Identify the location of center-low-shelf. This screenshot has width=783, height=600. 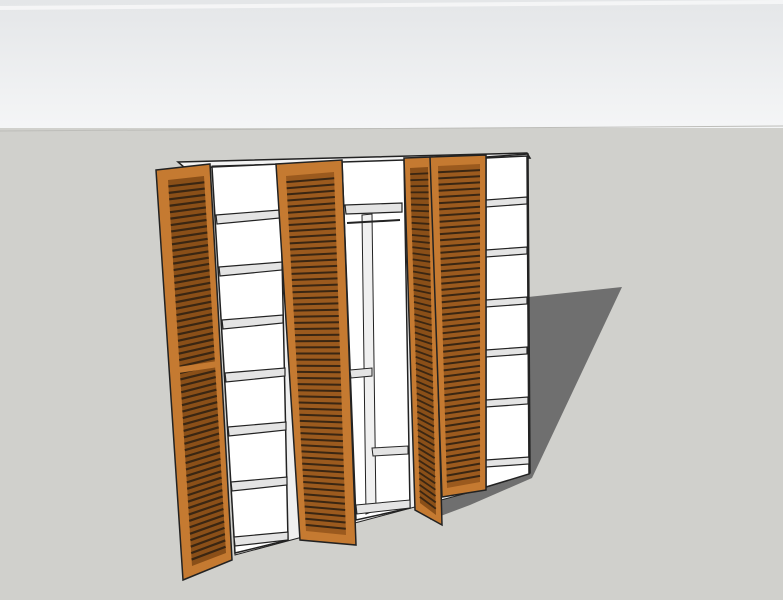
(390, 451).